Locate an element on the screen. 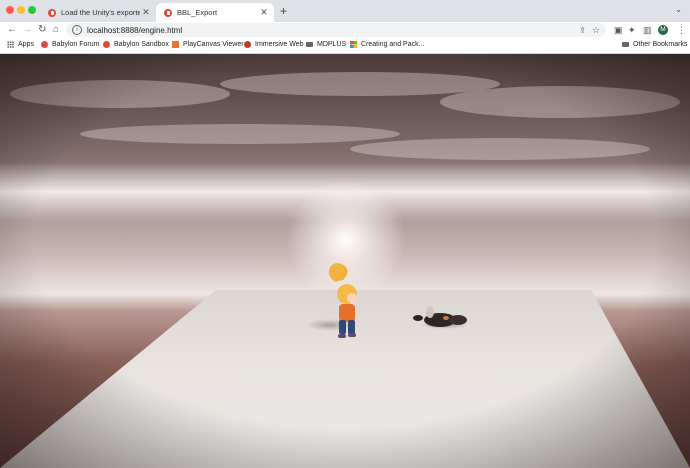  tab-unity-export: Load the Unity's exported sce ✕ is located at coordinates (98, 12).